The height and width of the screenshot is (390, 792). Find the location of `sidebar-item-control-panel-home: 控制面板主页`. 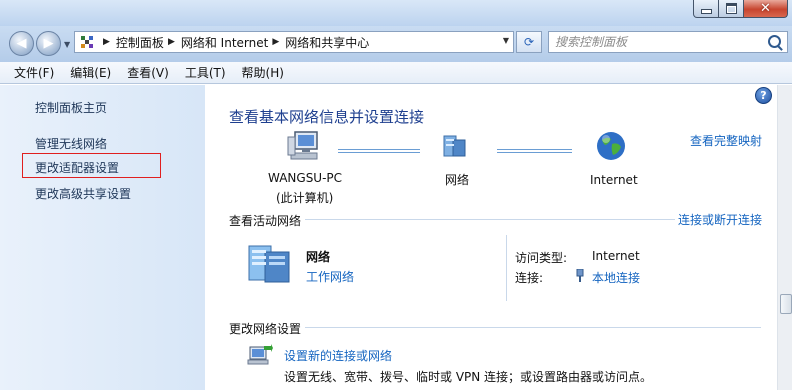

sidebar-item-control-panel-home: 控制面板主页 is located at coordinates (71, 107).